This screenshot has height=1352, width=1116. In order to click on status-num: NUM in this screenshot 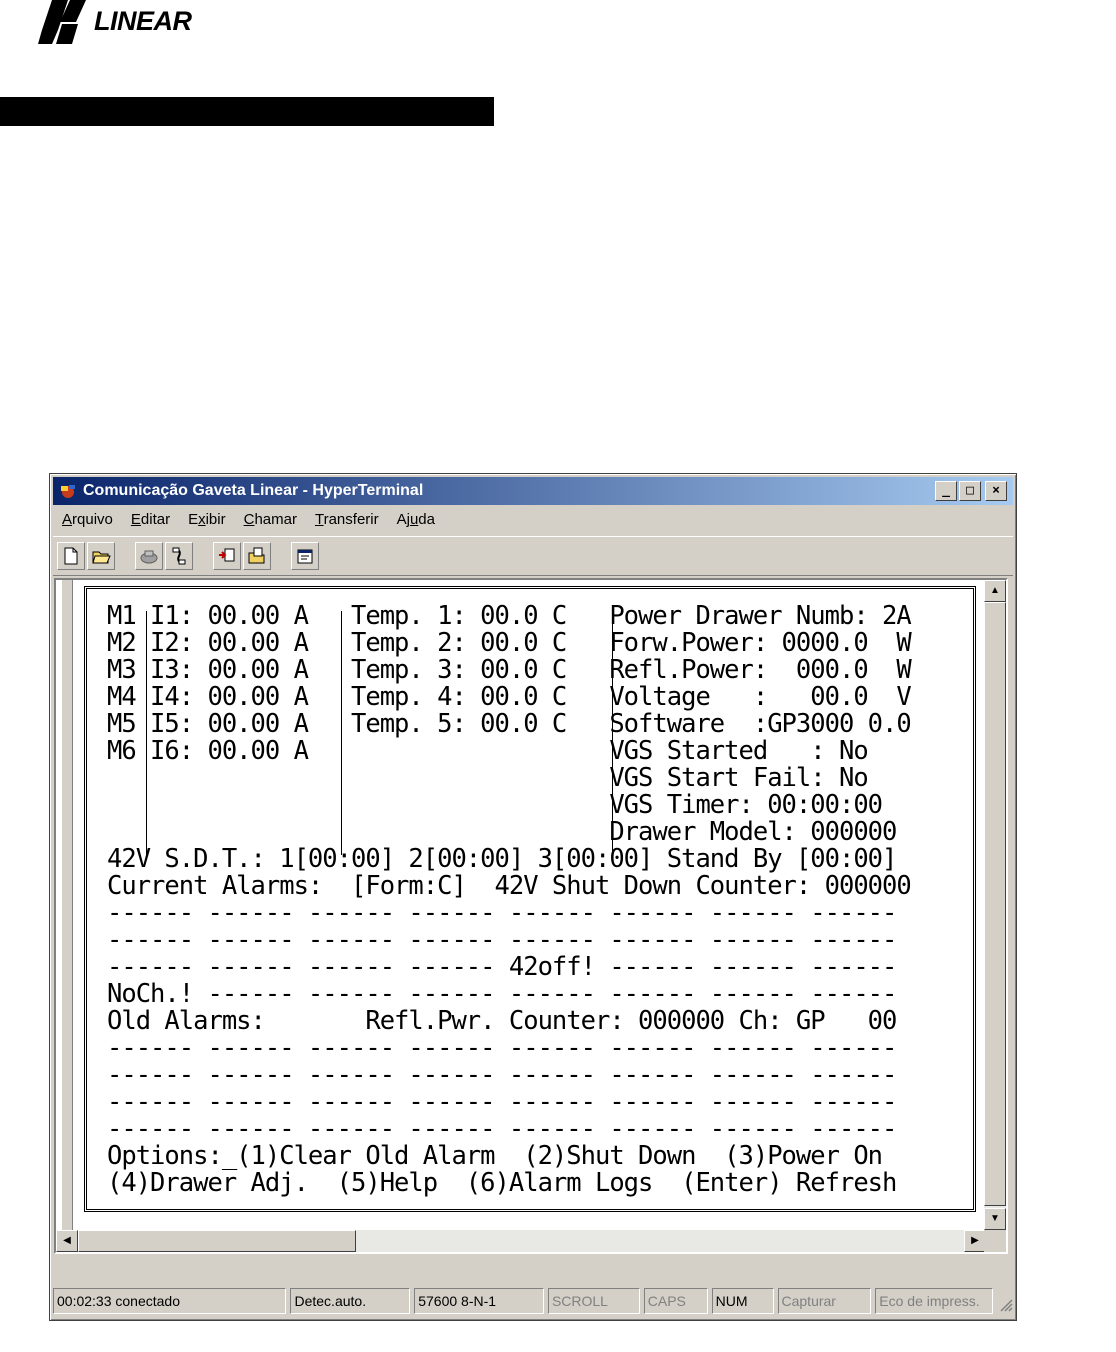, I will do `click(742, 1301)`.